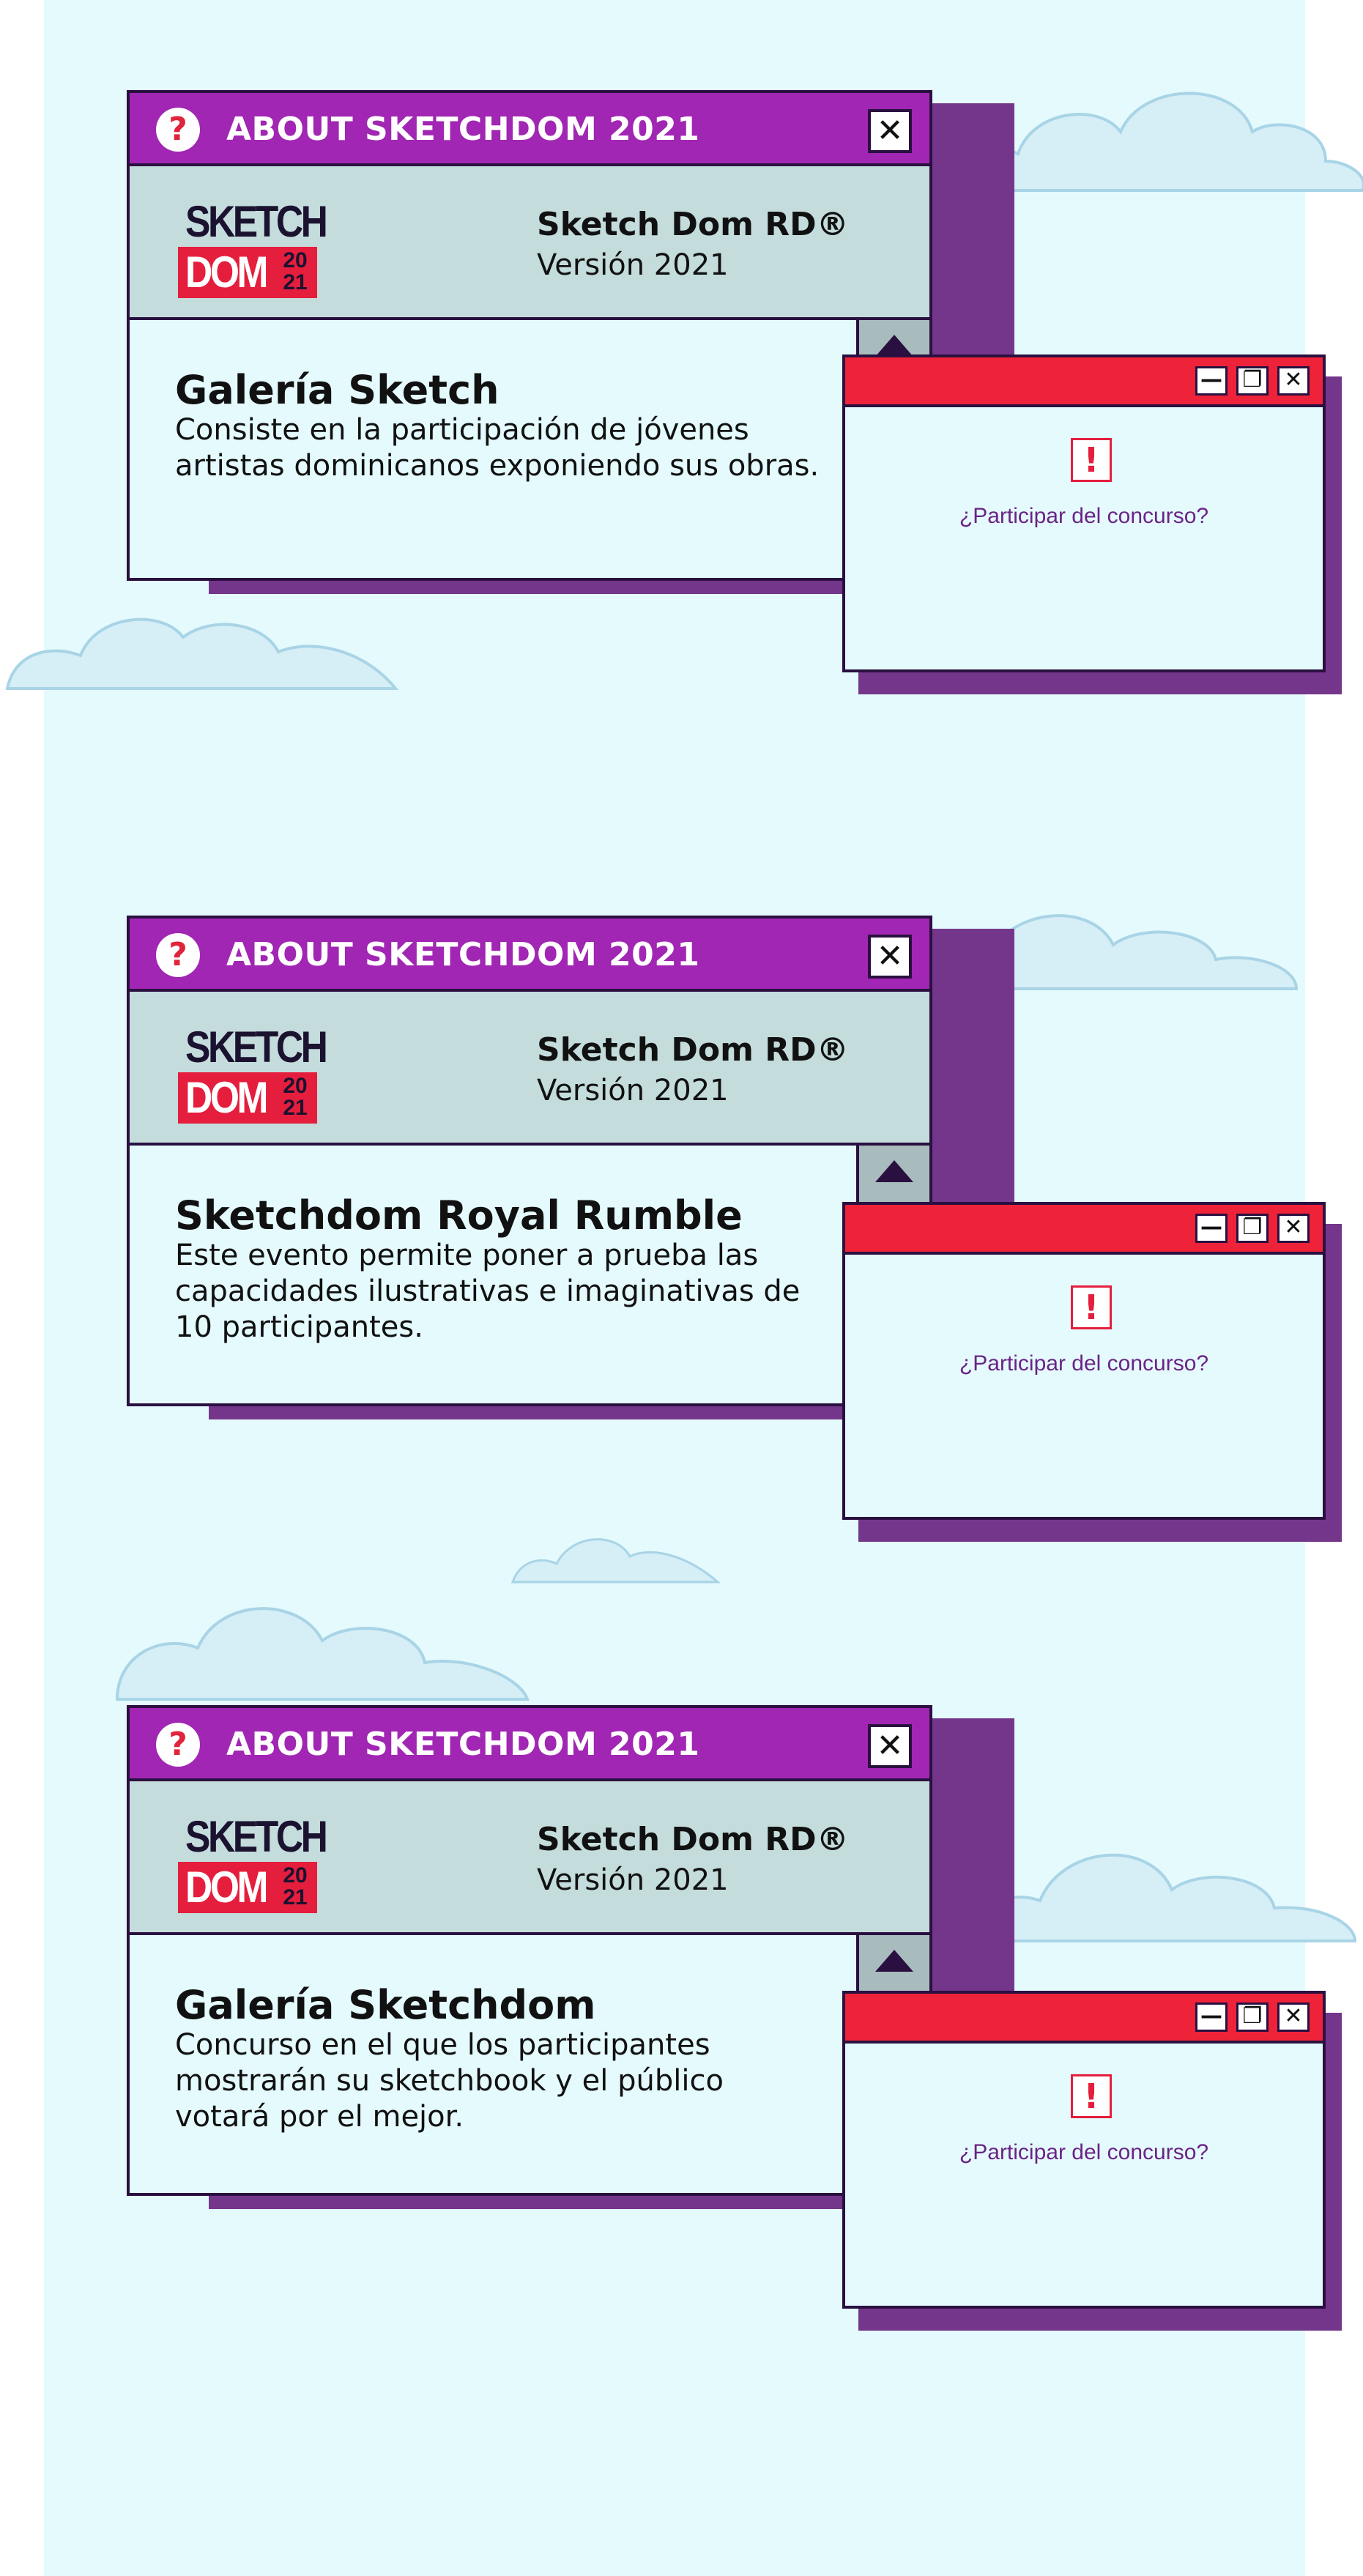 Image resolution: width=1363 pixels, height=2576 pixels. Describe the element at coordinates (337, 390) in the screenshot. I see `event-title: Galería Sketch` at that location.